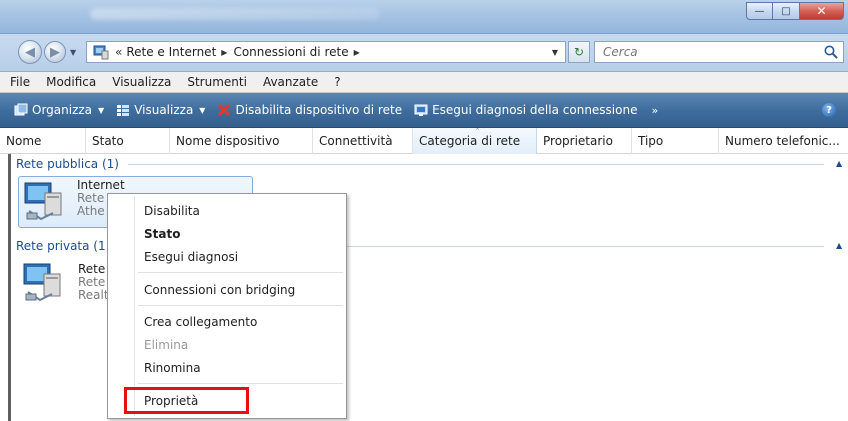  I want to click on group-header-public-network: Rete pubblica (1) ▲, so click(431, 164).